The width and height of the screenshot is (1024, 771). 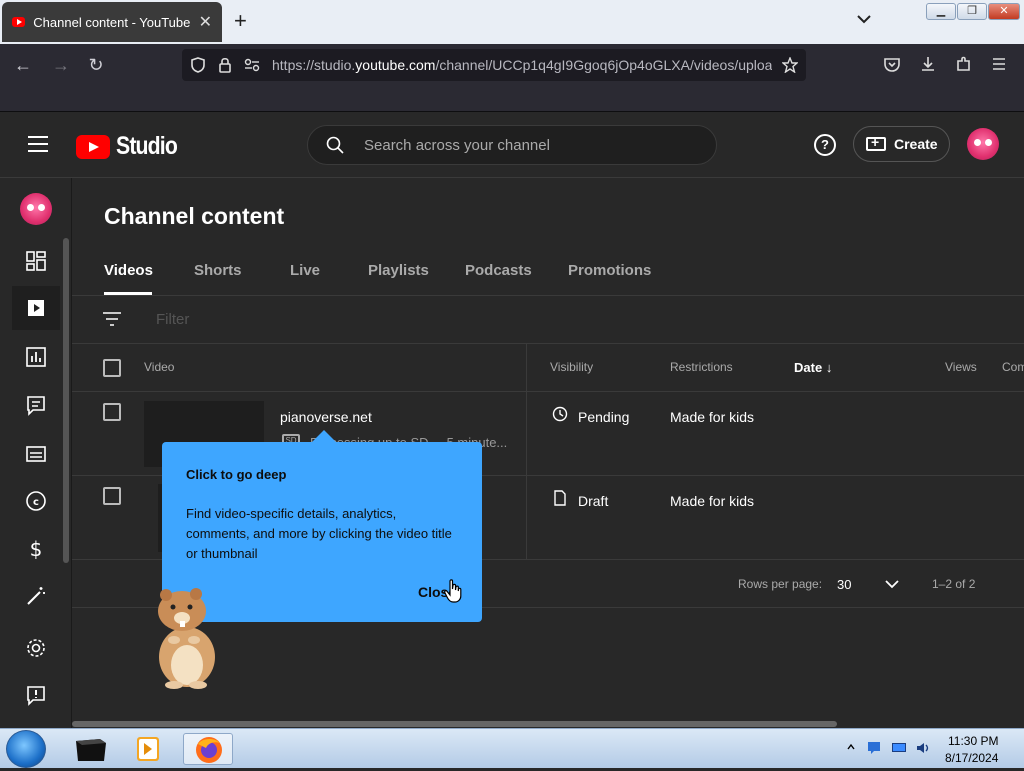 What do you see at coordinates (19, 22) in the screenshot?
I see `youtube-favicon-icon` at bounding box center [19, 22].